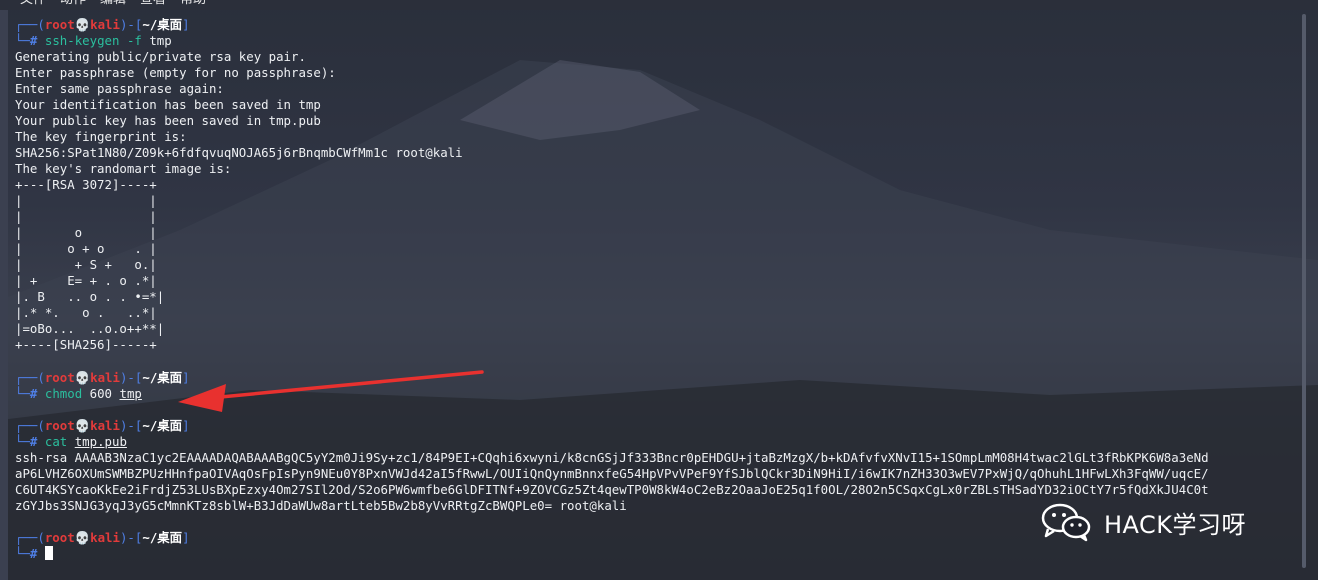 The height and width of the screenshot is (580, 1318). What do you see at coordinates (153, 4) in the screenshot?
I see `menu-view: 查看` at bounding box center [153, 4].